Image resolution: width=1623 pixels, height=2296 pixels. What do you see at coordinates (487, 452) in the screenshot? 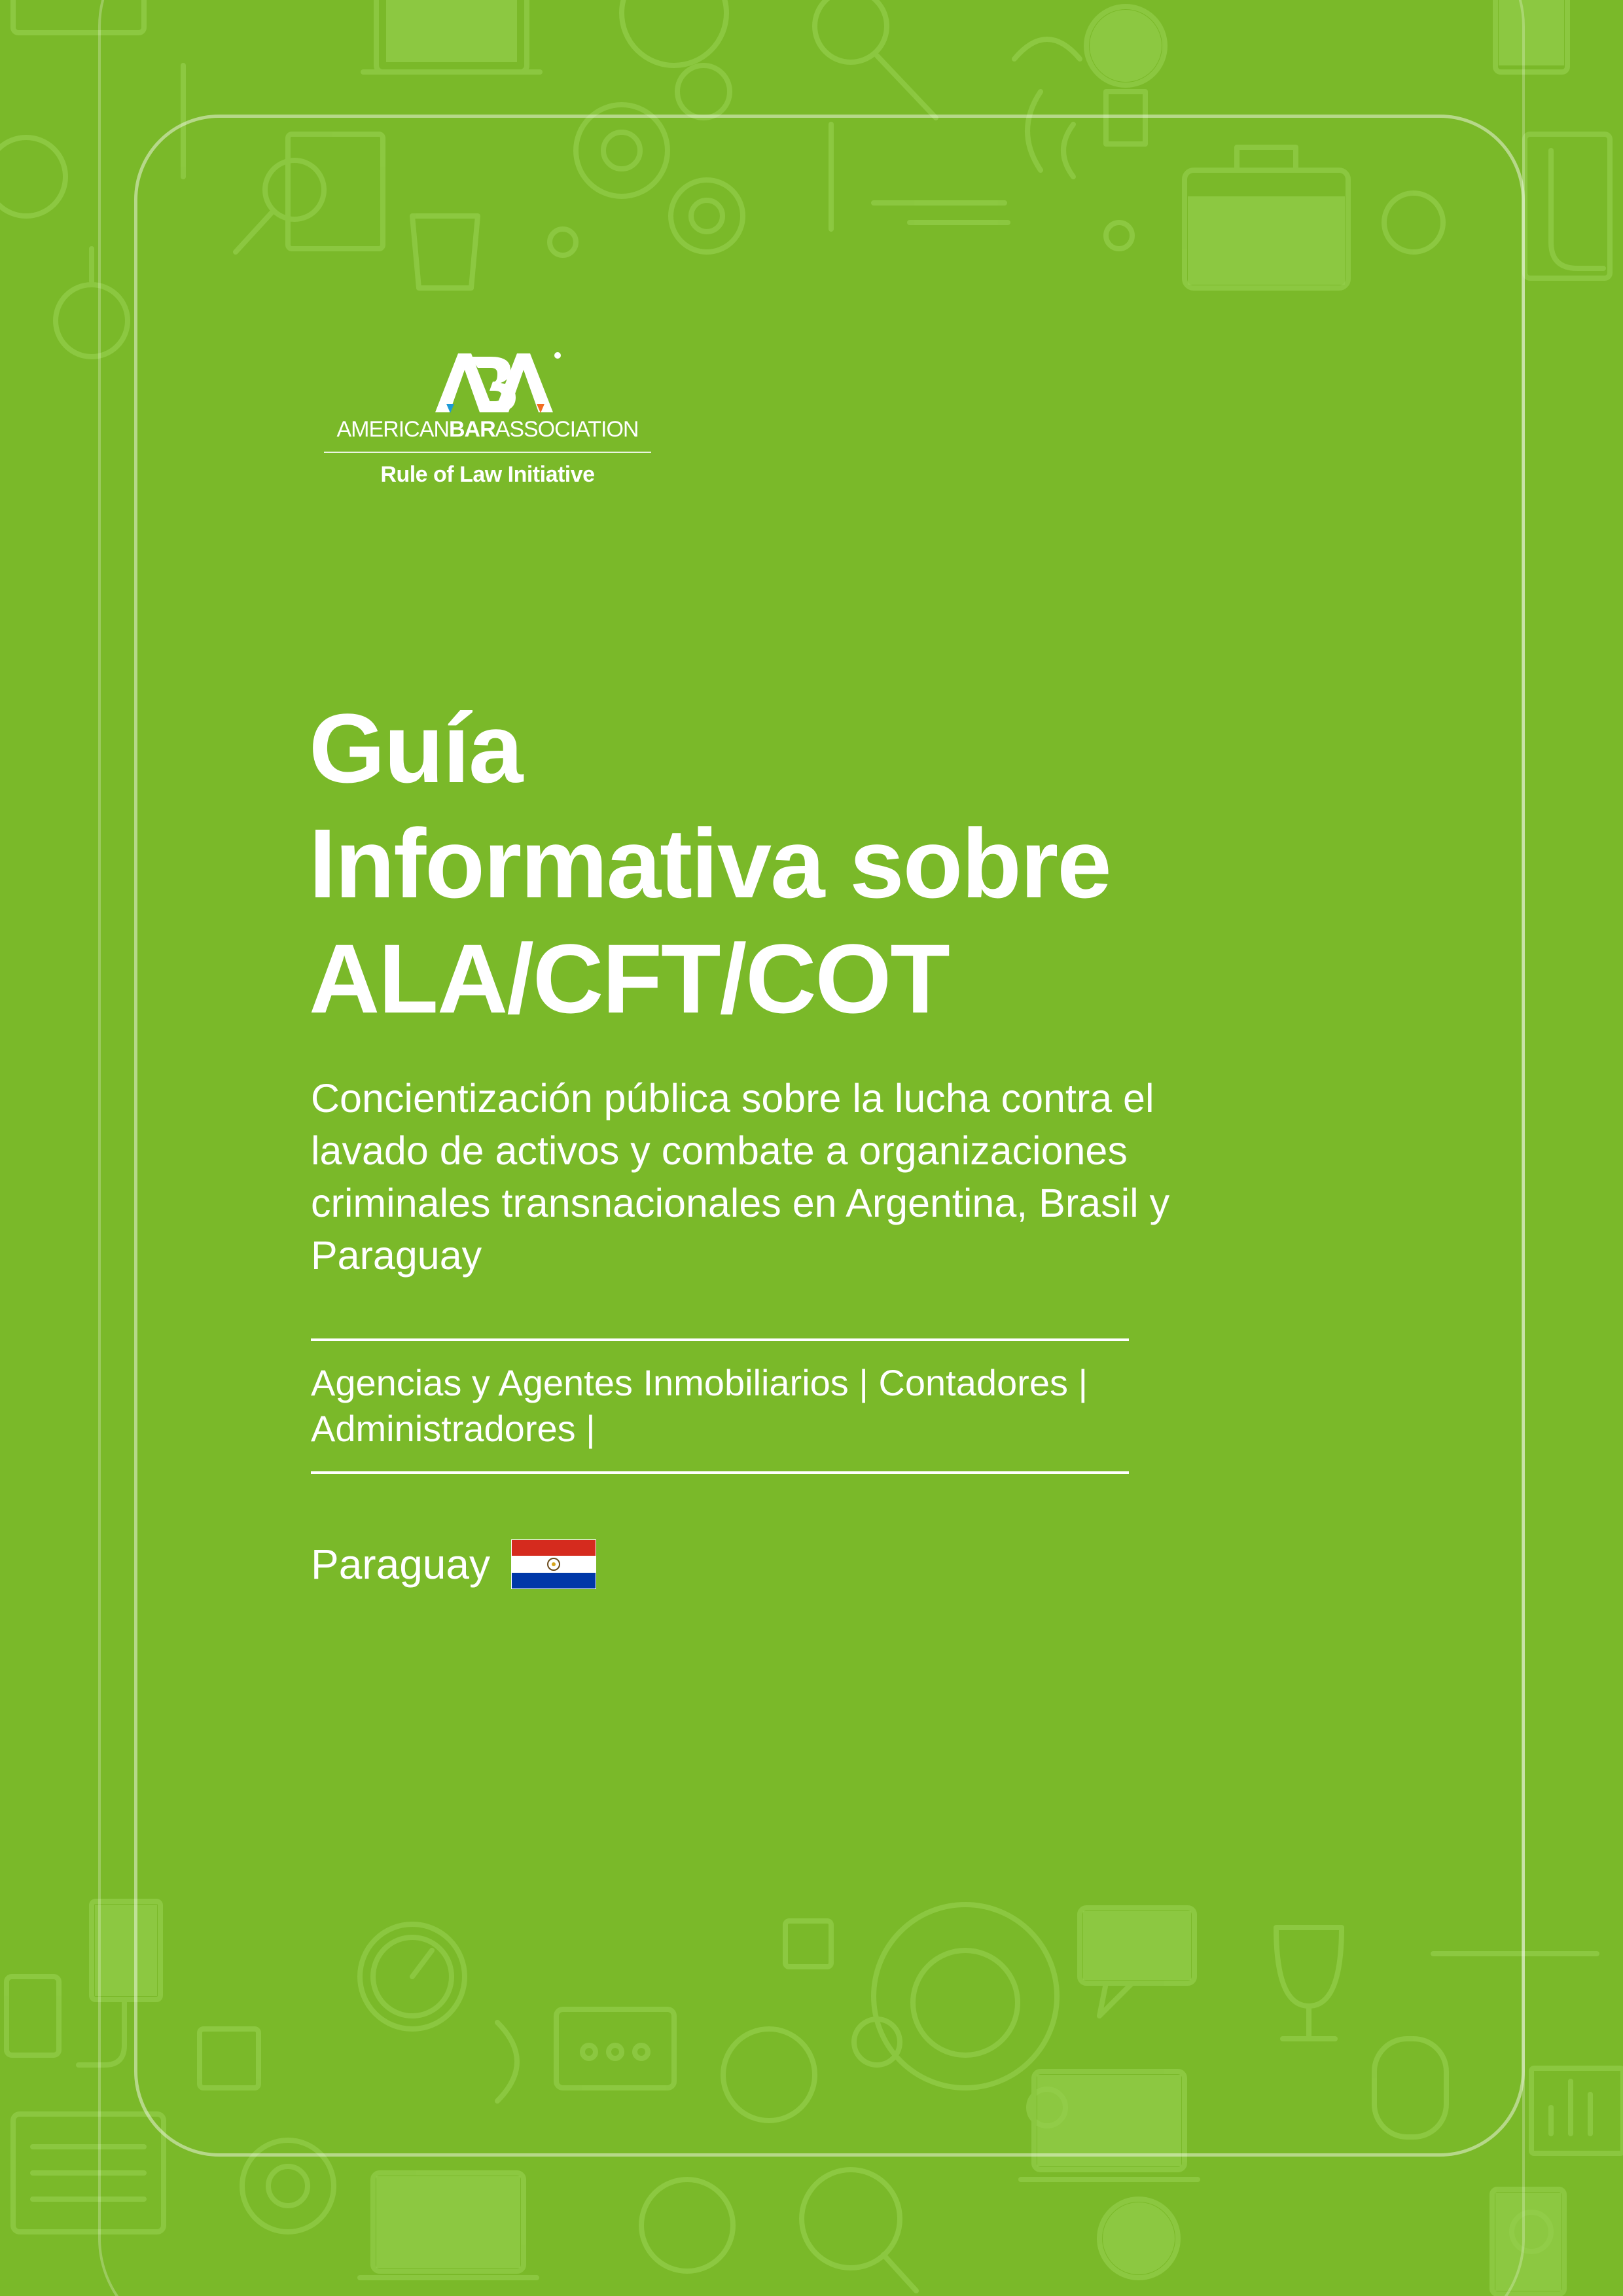
I see `logo-divider` at bounding box center [487, 452].